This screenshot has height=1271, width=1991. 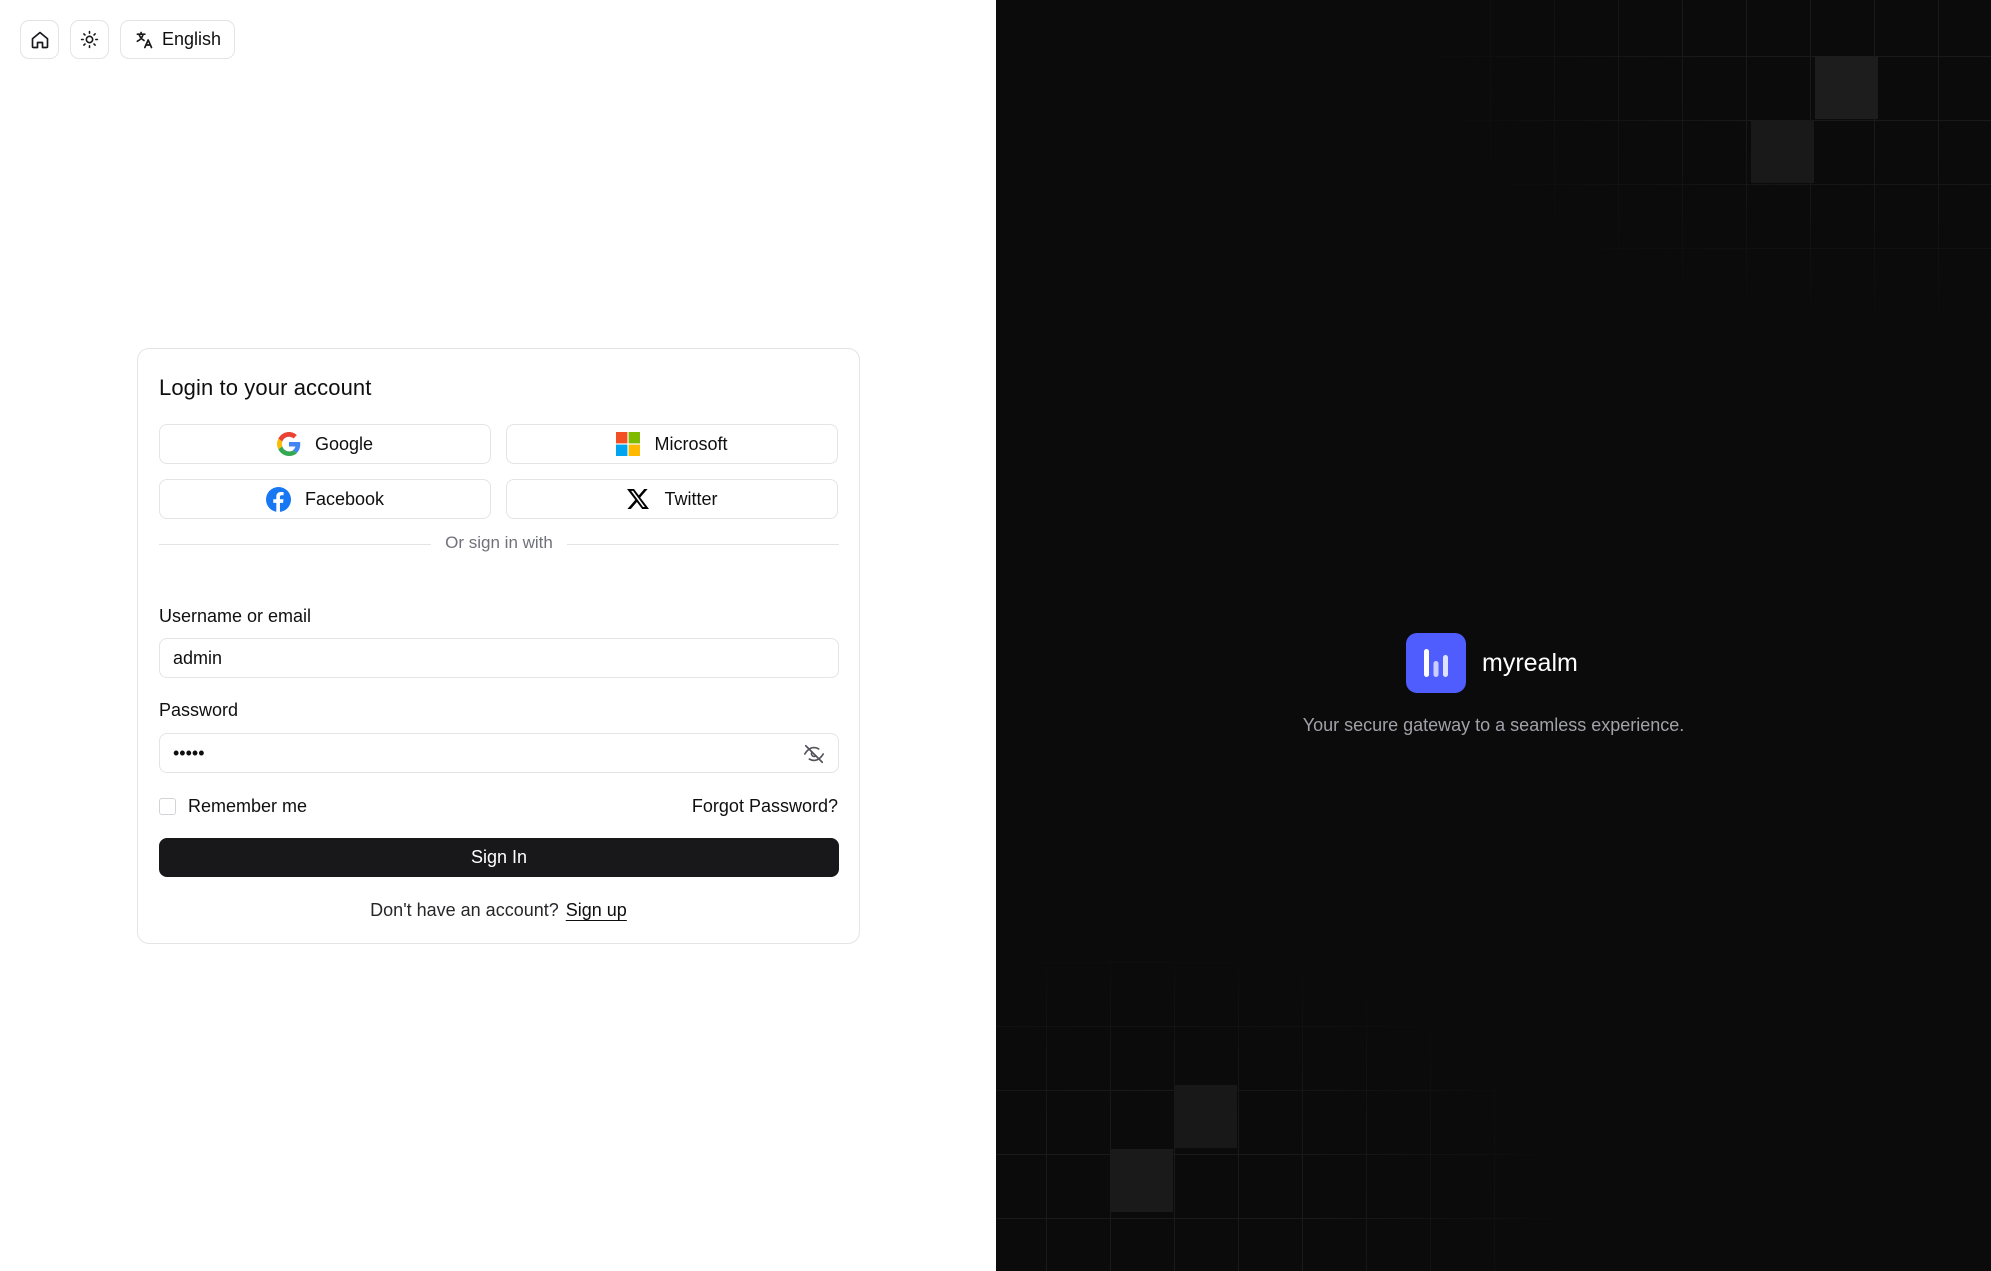 What do you see at coordinates (765, 806) in the screenshot?
I see `forgot-password-link: Forgot Password?` at bounding box center [765, 806].